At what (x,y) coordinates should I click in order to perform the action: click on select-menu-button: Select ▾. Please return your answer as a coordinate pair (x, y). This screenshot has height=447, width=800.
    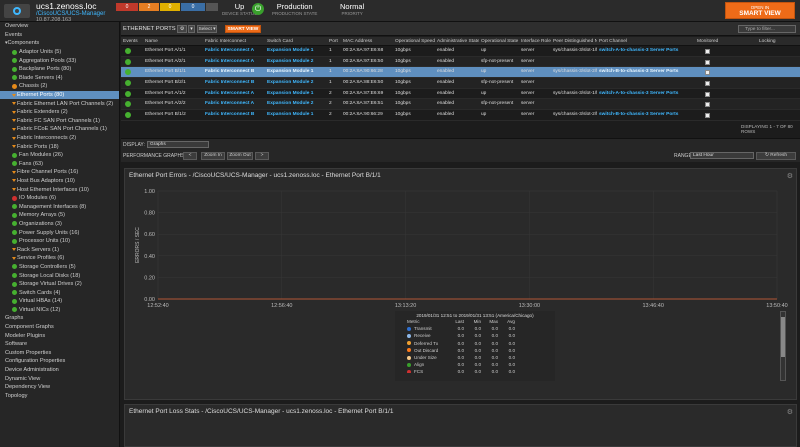
    Looking at the image, I should click on (207, 29).